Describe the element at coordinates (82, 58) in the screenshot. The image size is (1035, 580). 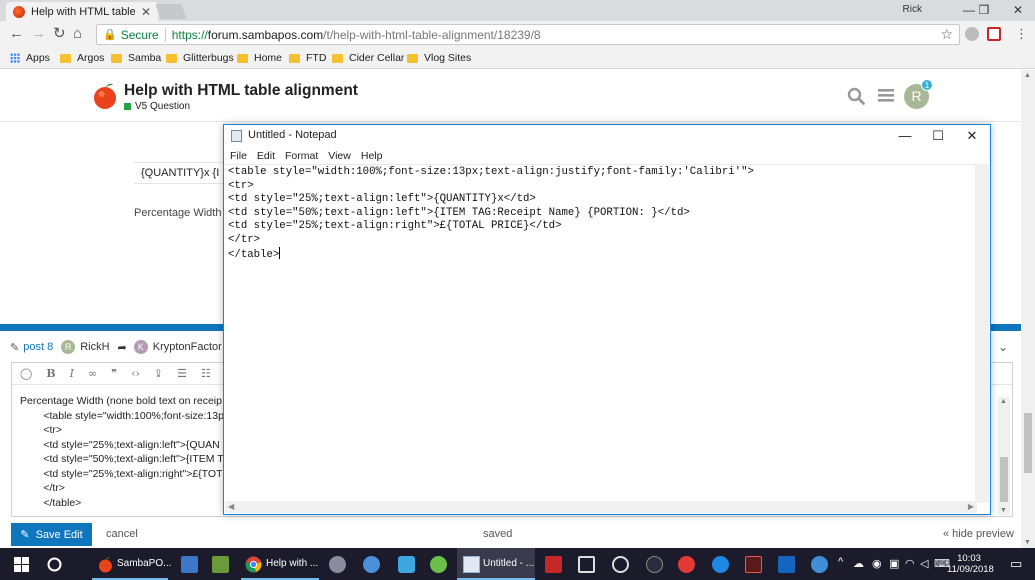
I see `bookmark-argos: Argos` at that location.